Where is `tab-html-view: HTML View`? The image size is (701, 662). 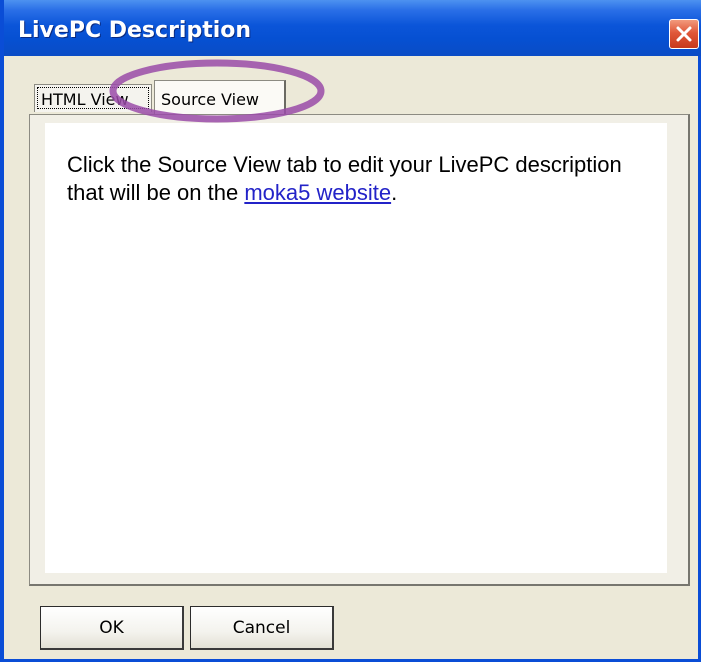 tab-html-view: HTML View is located at coordinates (93, 98).